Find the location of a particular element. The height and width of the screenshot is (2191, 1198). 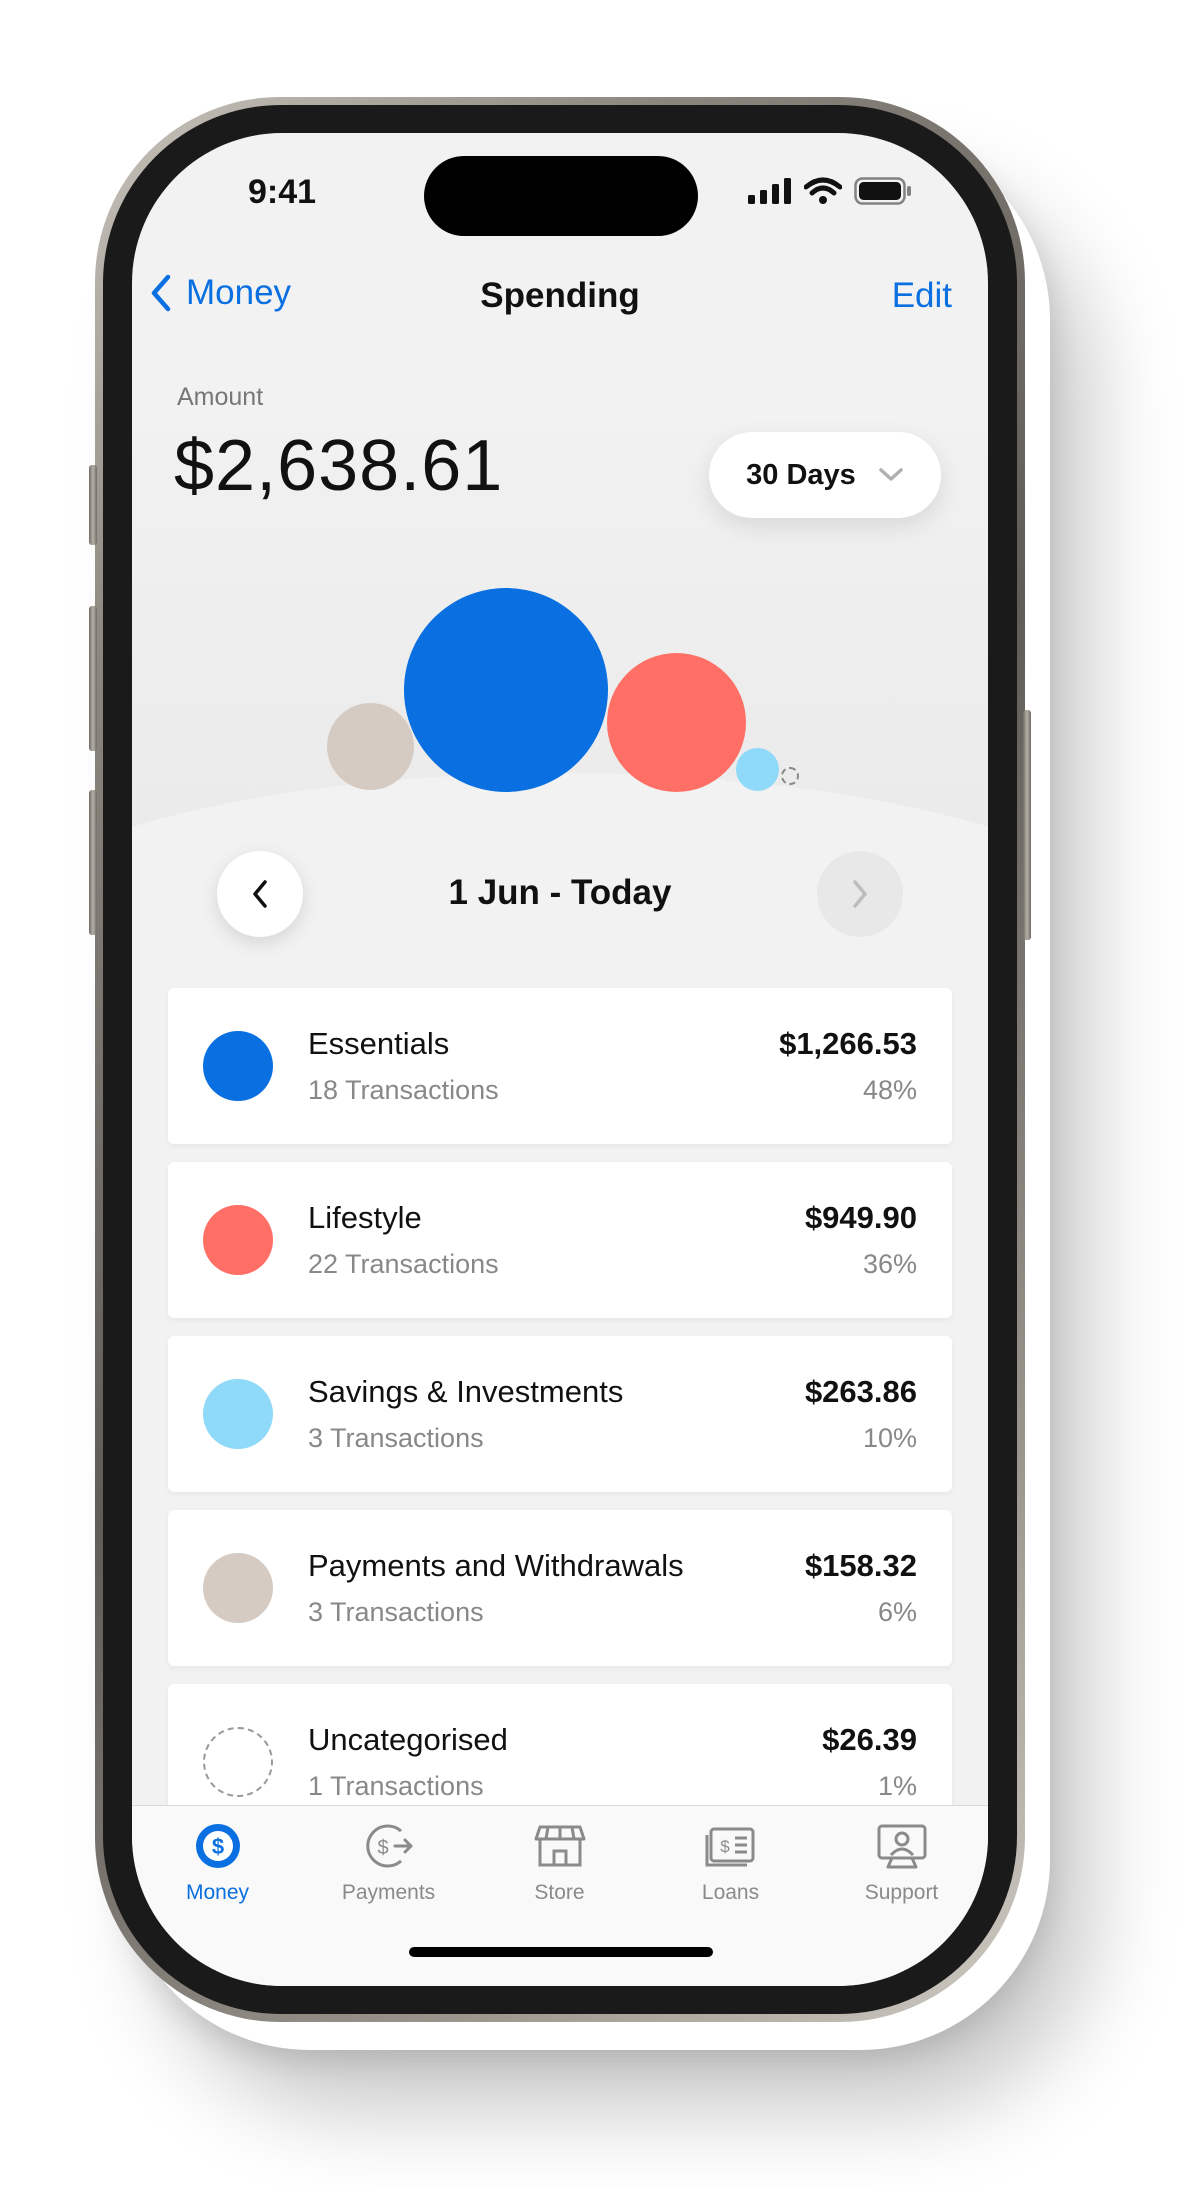

tab-label: Loans is located at coordinates (730, 1892).